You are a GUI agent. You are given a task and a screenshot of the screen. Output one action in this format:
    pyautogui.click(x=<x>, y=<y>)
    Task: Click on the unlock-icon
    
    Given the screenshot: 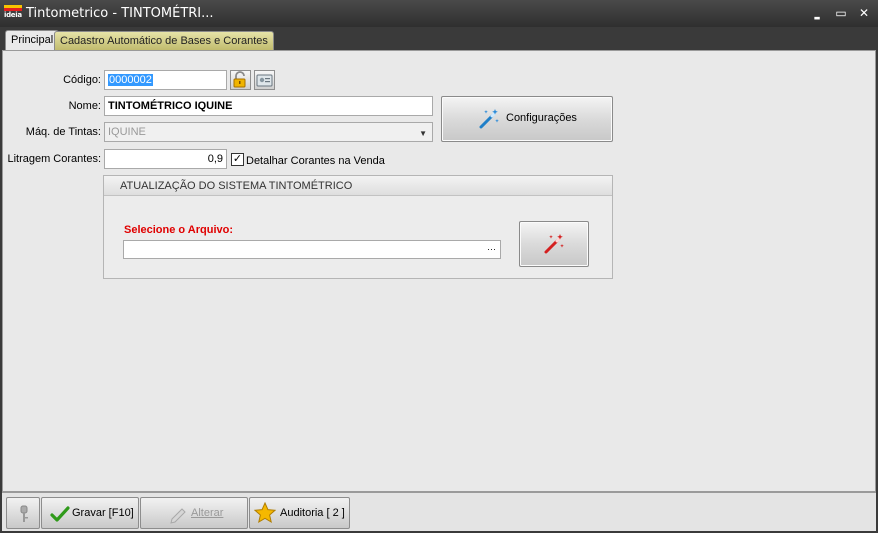 What is the action you would take?
    pyautogui.click(x=239, y=79)
    